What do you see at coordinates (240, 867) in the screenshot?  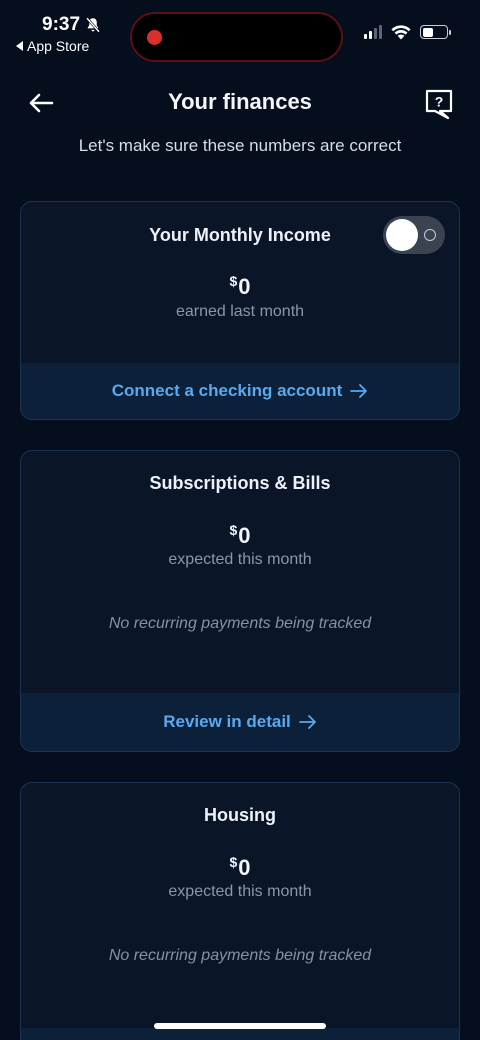 I see `housing-amount: $0` at bounding box center [240, 867].